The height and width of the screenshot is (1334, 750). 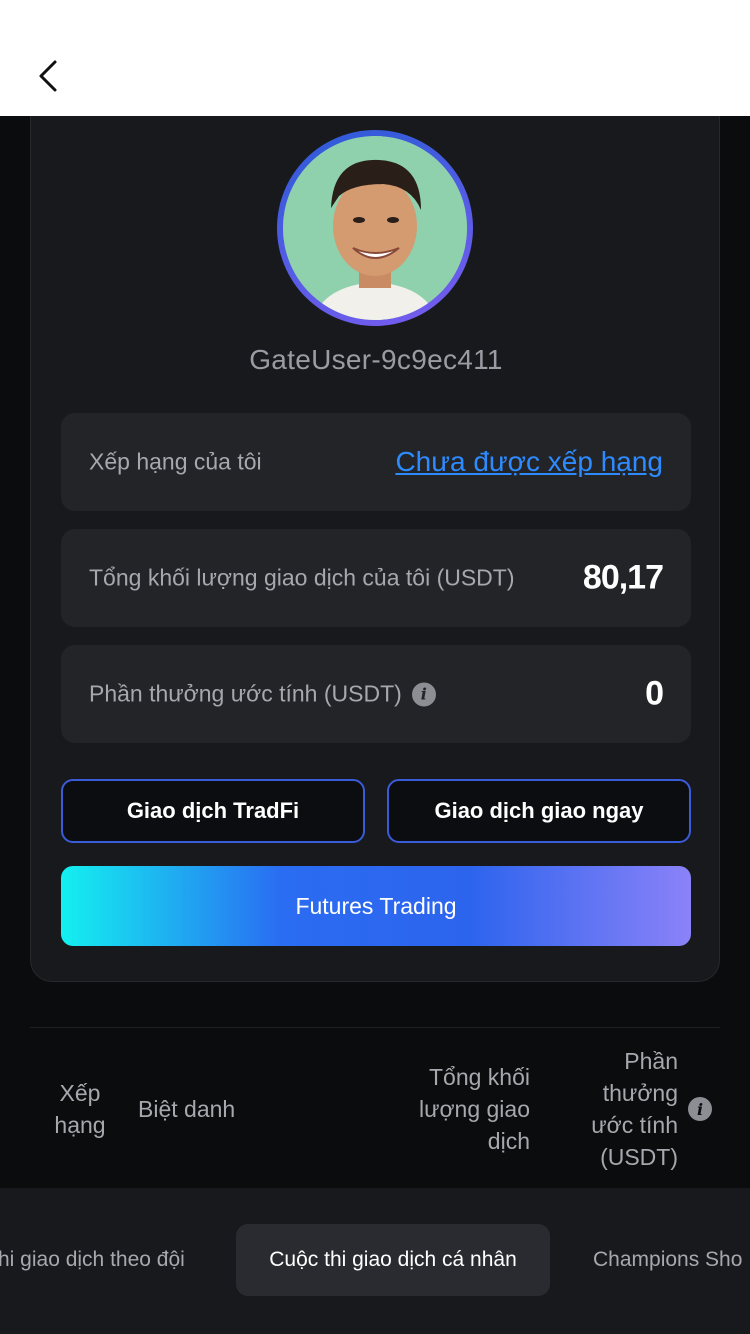 I want to click on header-rank-line: hạng, so click(x=80, y=1125).